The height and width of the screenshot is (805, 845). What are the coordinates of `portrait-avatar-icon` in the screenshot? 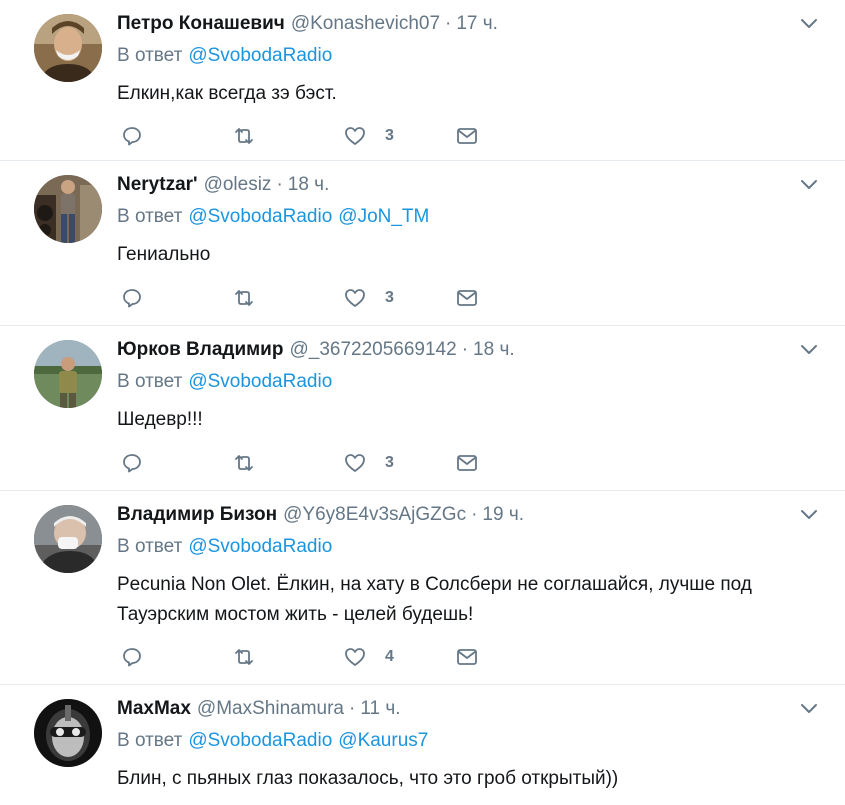 It's located at (68, 48).